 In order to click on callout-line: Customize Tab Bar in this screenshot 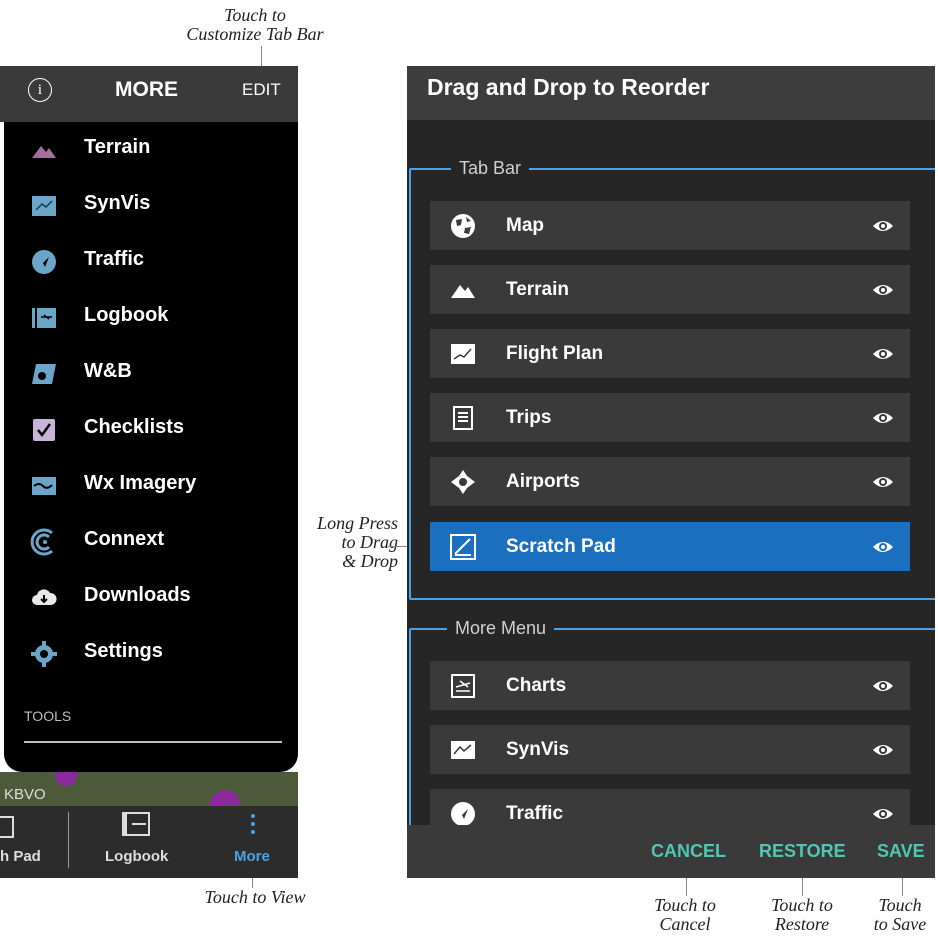, I will do `click(255, 34)`.